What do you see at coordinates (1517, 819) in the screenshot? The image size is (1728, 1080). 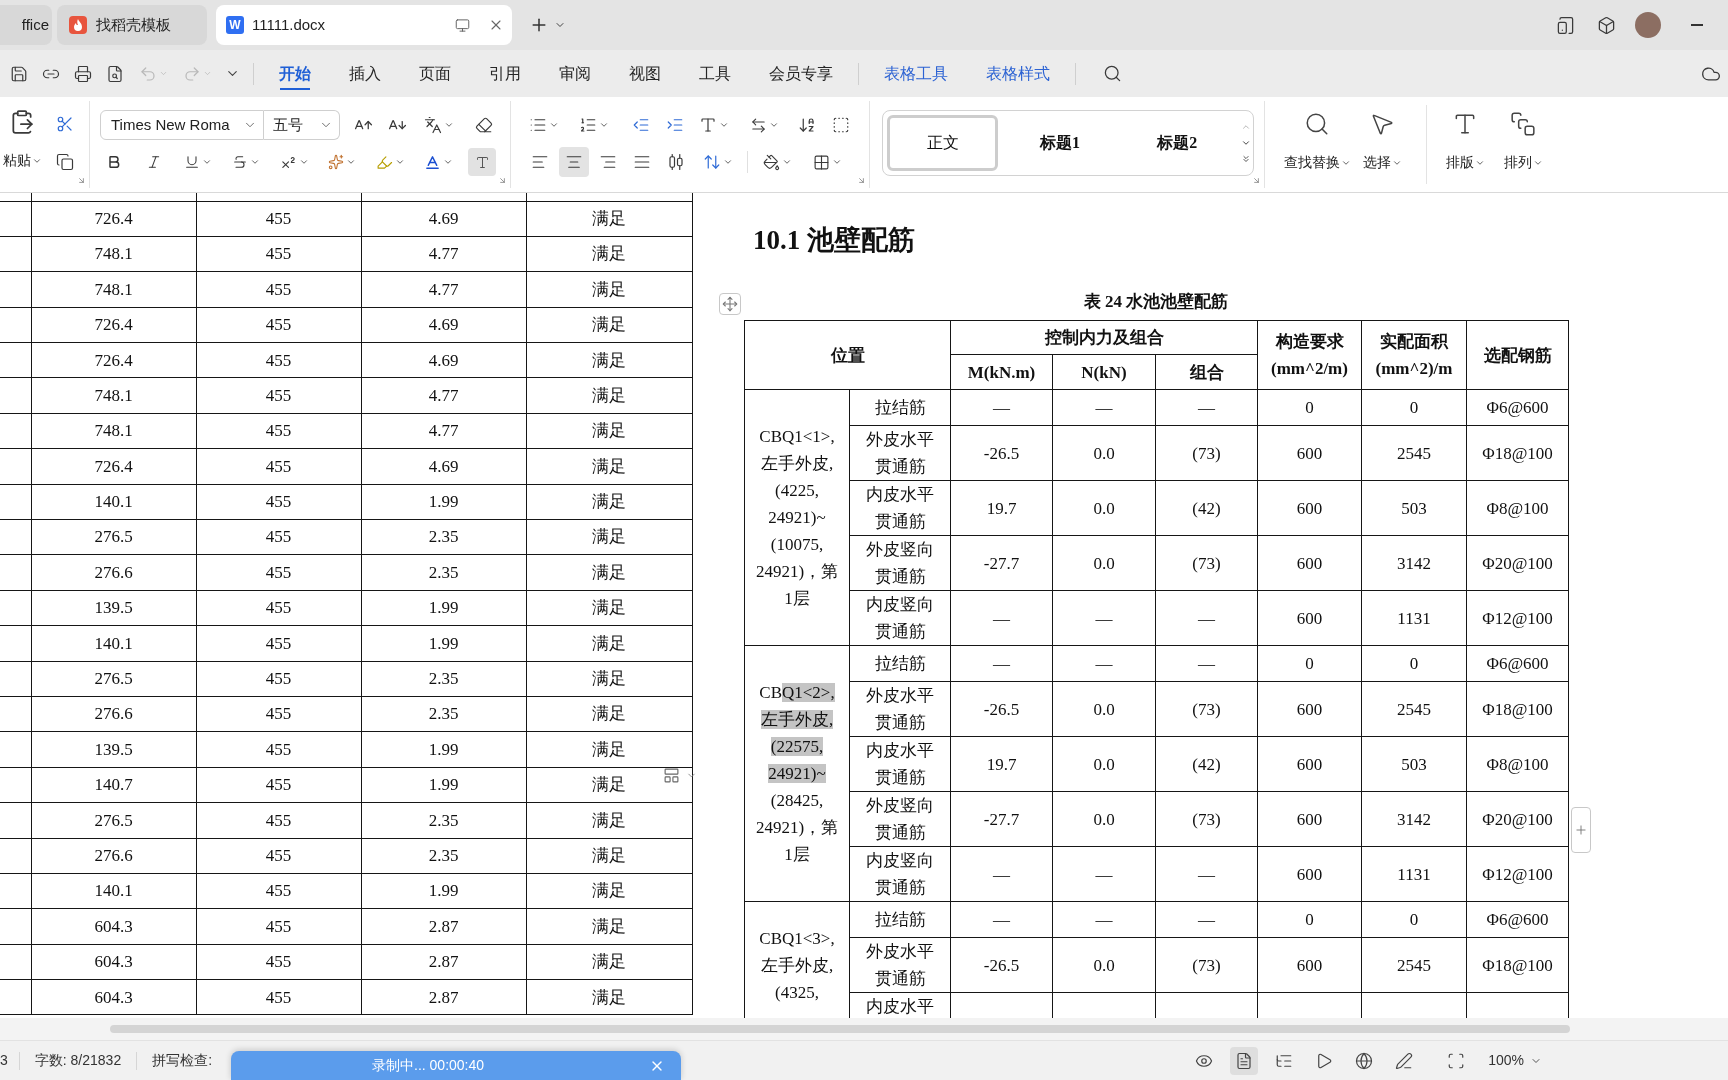 I see `table-cell: Φ20@100` at bounding box center [1517, 819].